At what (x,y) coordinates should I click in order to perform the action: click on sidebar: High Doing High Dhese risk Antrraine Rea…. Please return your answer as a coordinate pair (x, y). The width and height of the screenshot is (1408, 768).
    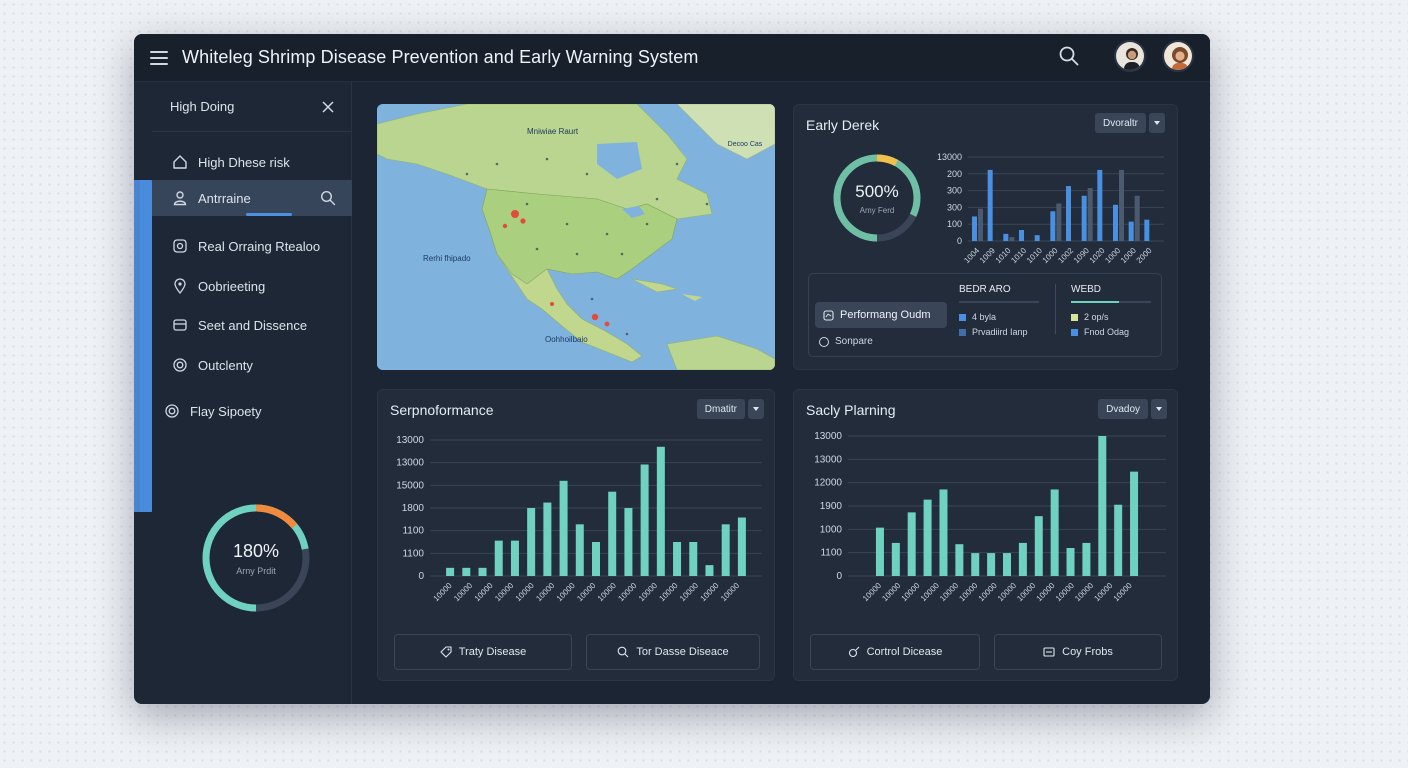
    Looking at the image, I should click on (243, 393).